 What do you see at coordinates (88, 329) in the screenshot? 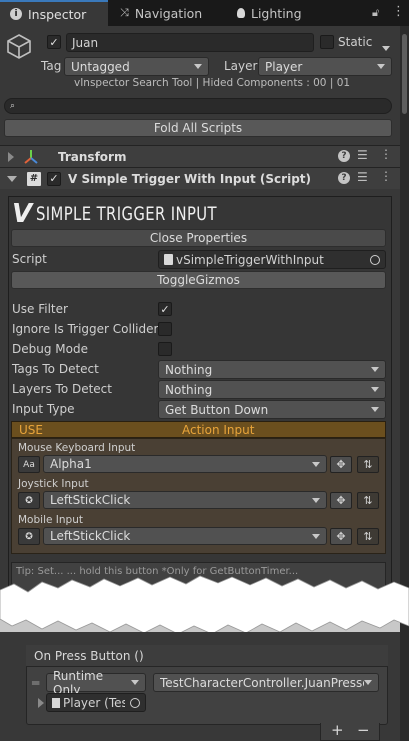
I see `ignore-trigger-colliders-label: Ignore Is Trigger Colliders` at bounding box center [88, 329].